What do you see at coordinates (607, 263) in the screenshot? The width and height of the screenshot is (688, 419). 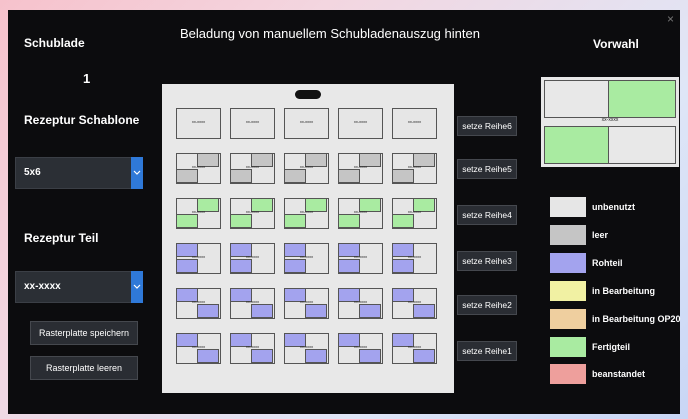 I see `legend-label: Rohteil` at bounding box center [607, 263].